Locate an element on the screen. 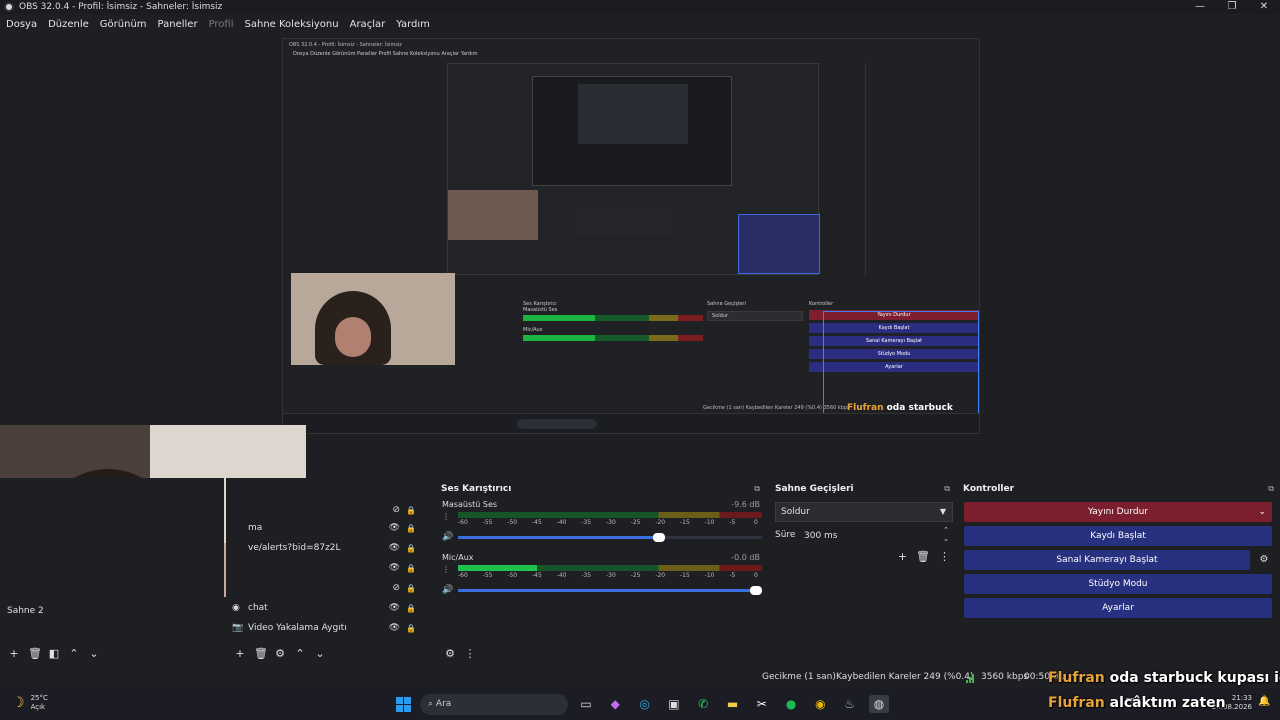 This screenshot has width=1280, height=720. store-icon: ▣ is located at coordinates (674, 704).